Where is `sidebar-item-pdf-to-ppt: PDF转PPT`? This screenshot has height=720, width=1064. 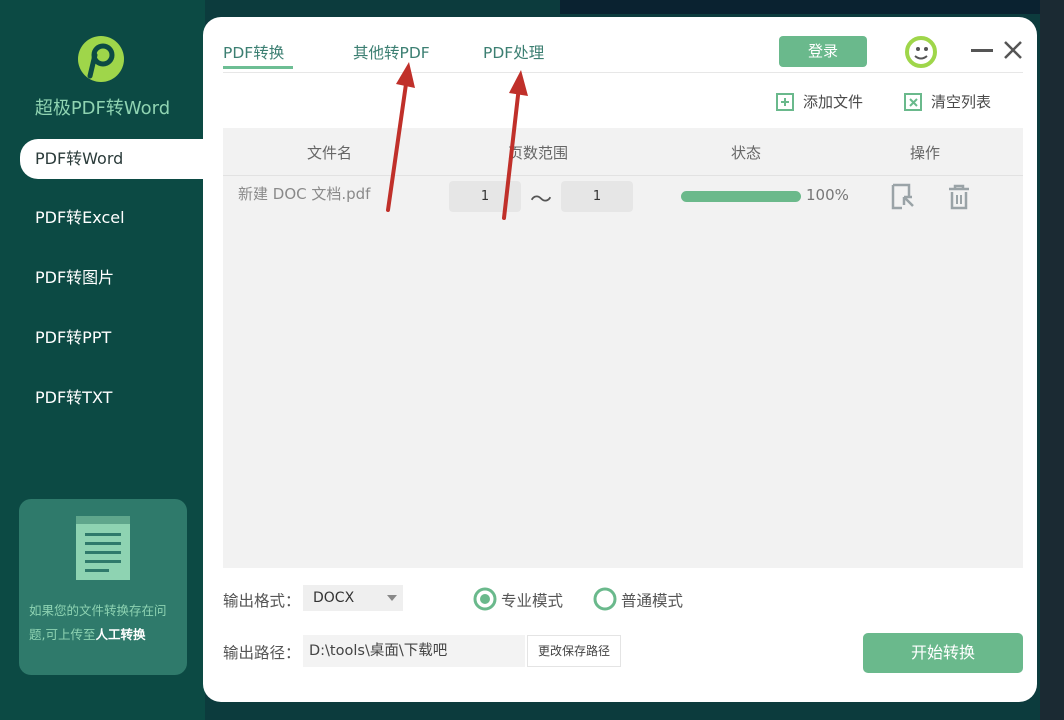 sidebar-item-pdf-to-ppt: PDF转PPT is located at coordinates (112, 338).